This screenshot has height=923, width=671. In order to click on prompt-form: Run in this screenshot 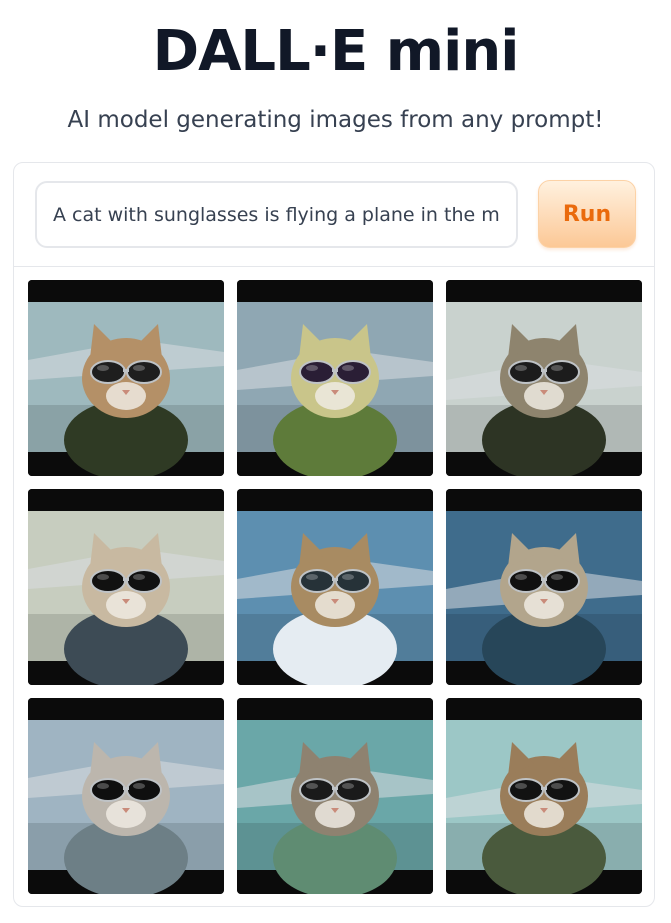, I will do `click(334, 215)`.